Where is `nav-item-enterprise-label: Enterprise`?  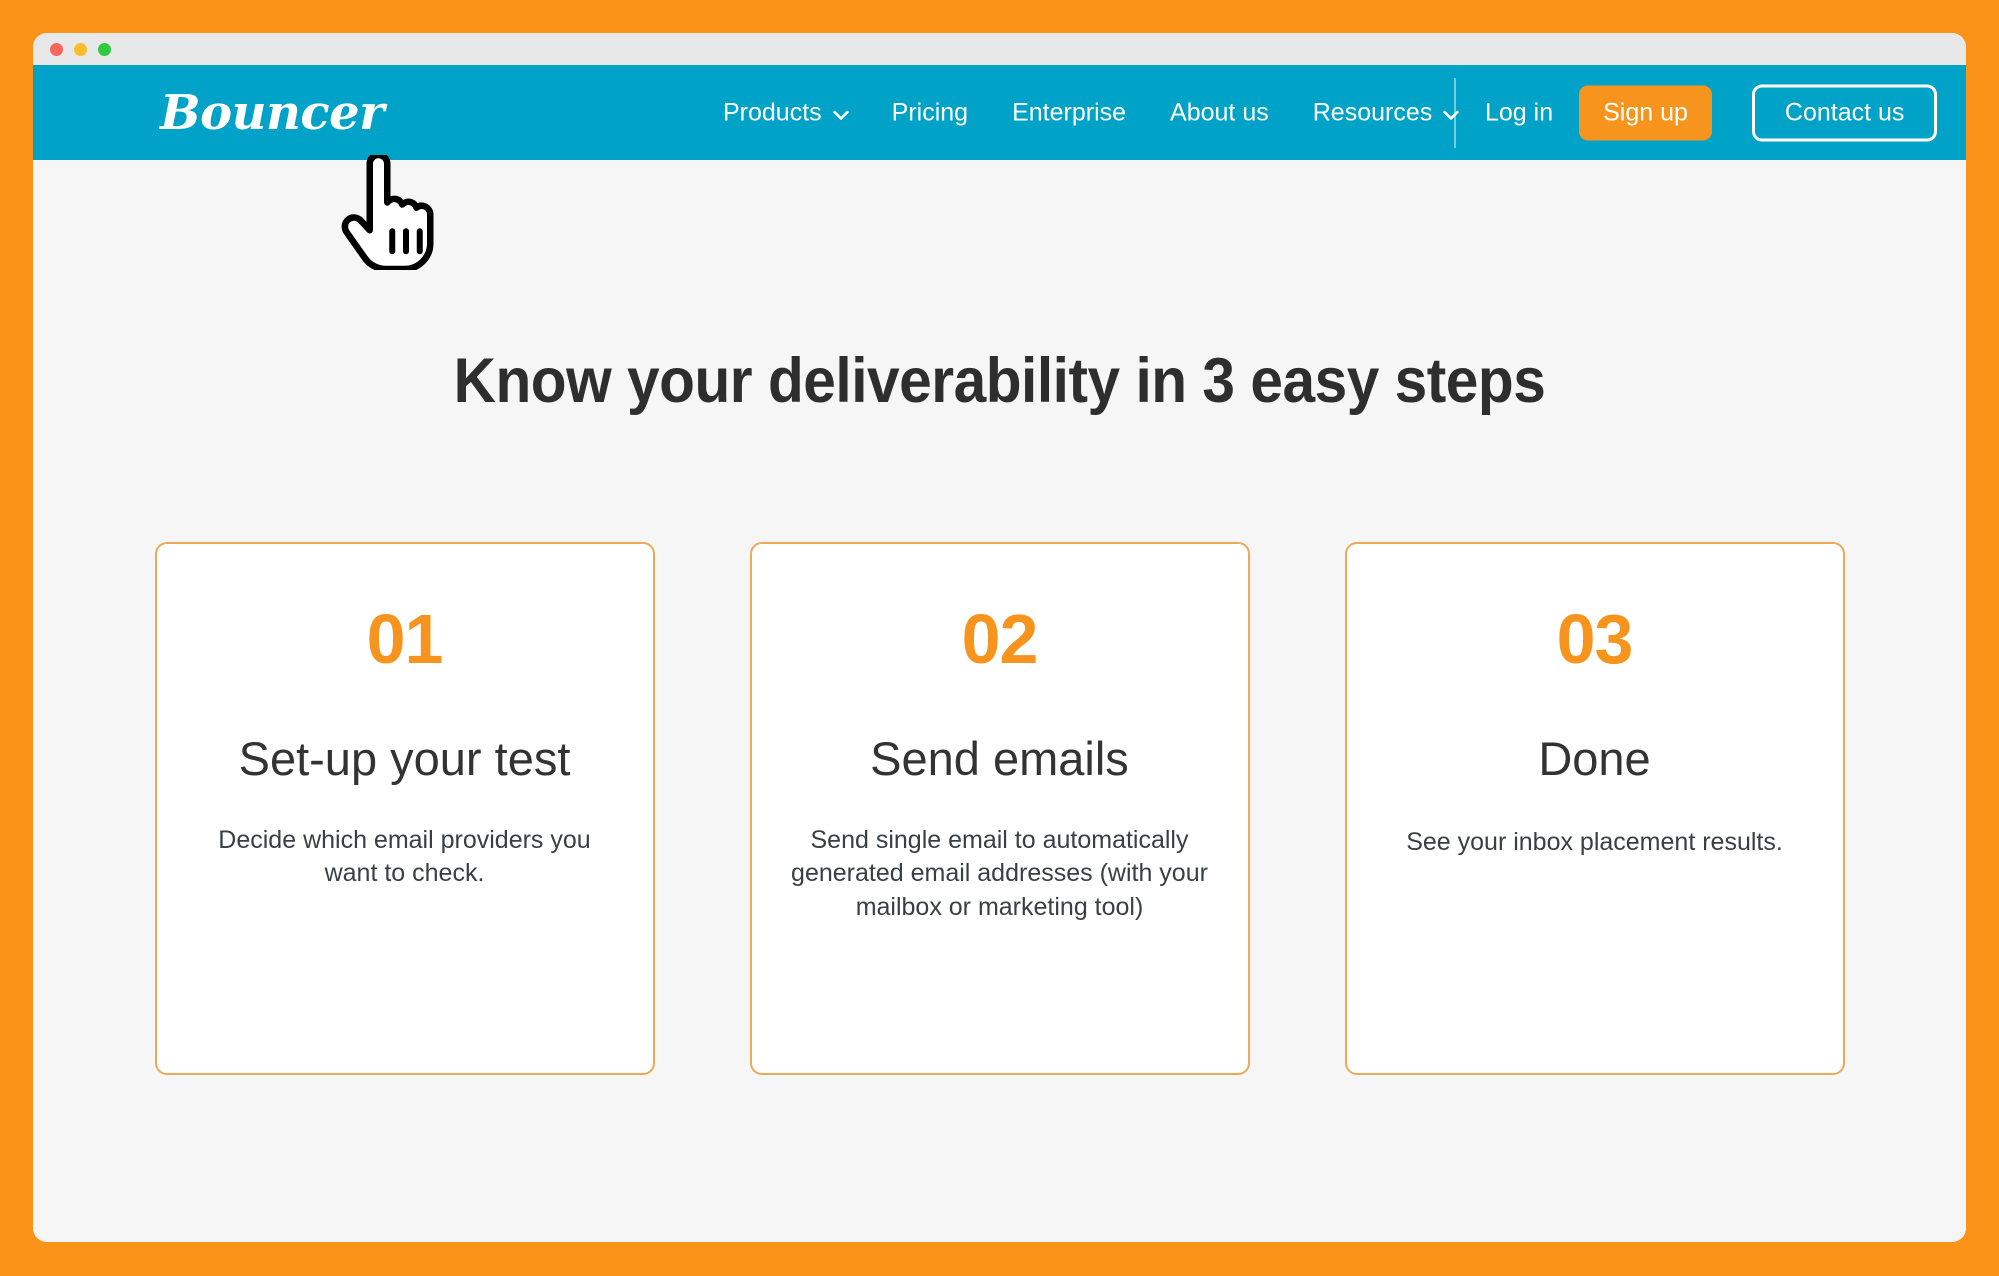
nav-item-enterprise-label: Enterprise is located at coordinates (1069, 112).